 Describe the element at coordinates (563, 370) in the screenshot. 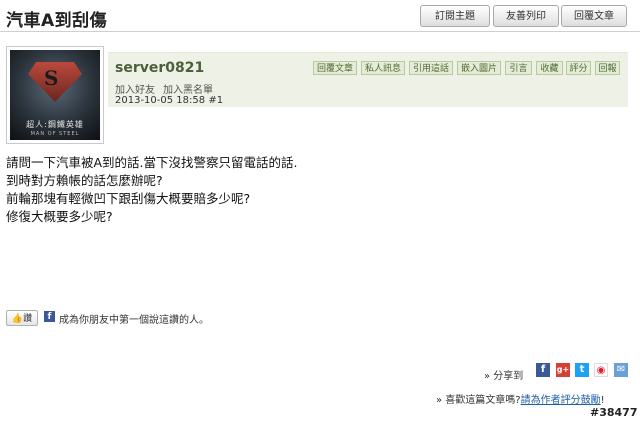

I see `google-plus-icon: g+` at that location.